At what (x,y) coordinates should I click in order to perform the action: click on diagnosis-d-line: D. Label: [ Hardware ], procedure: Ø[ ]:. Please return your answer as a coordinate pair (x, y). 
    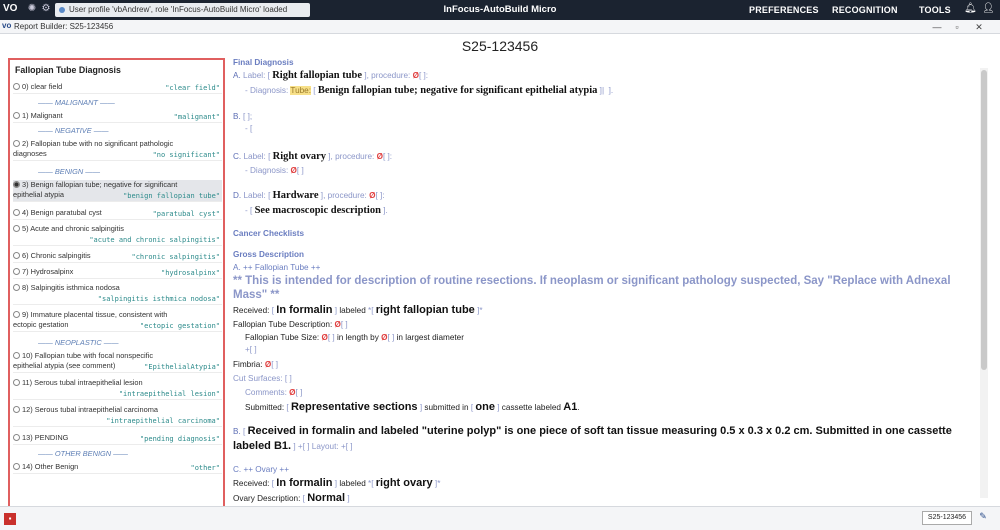
    Looking at the image, I should click on (309, 195).